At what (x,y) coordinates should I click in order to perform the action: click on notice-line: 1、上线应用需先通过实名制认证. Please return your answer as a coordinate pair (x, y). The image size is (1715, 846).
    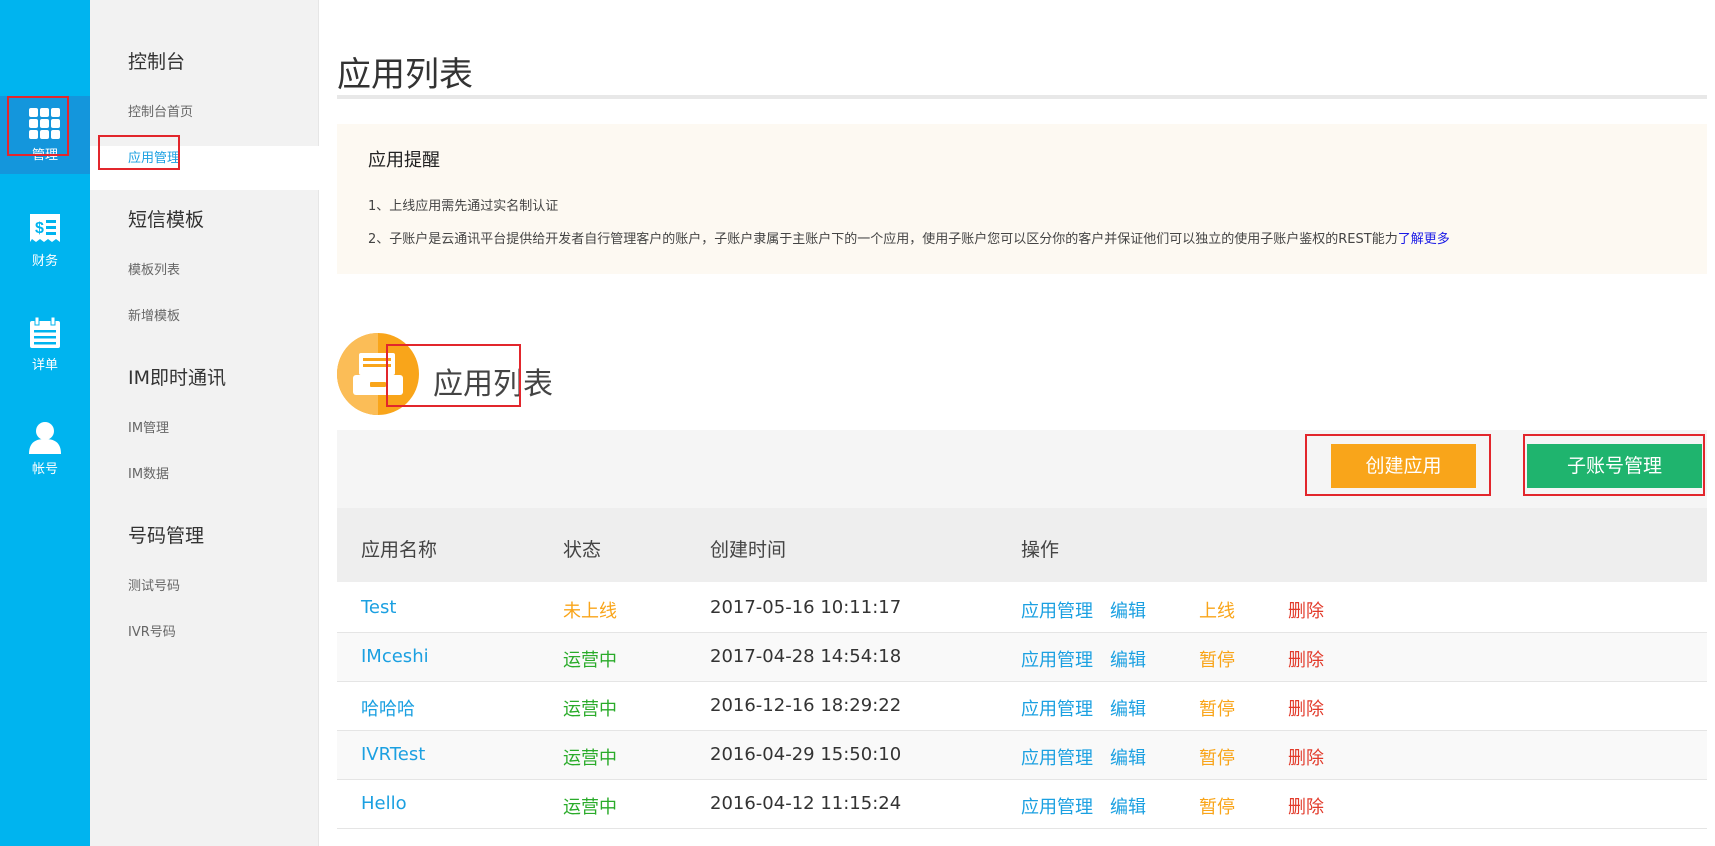
    Looking at the image, I should click on (463, 206).